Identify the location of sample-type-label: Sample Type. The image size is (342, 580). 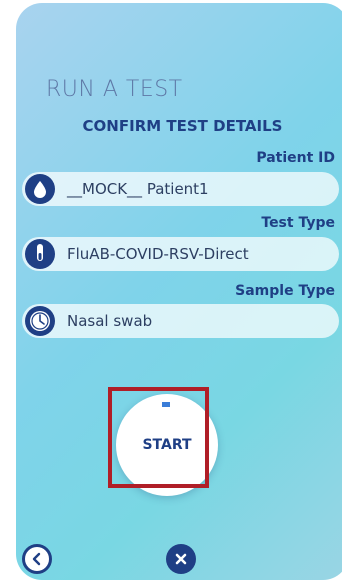
(285, 291).